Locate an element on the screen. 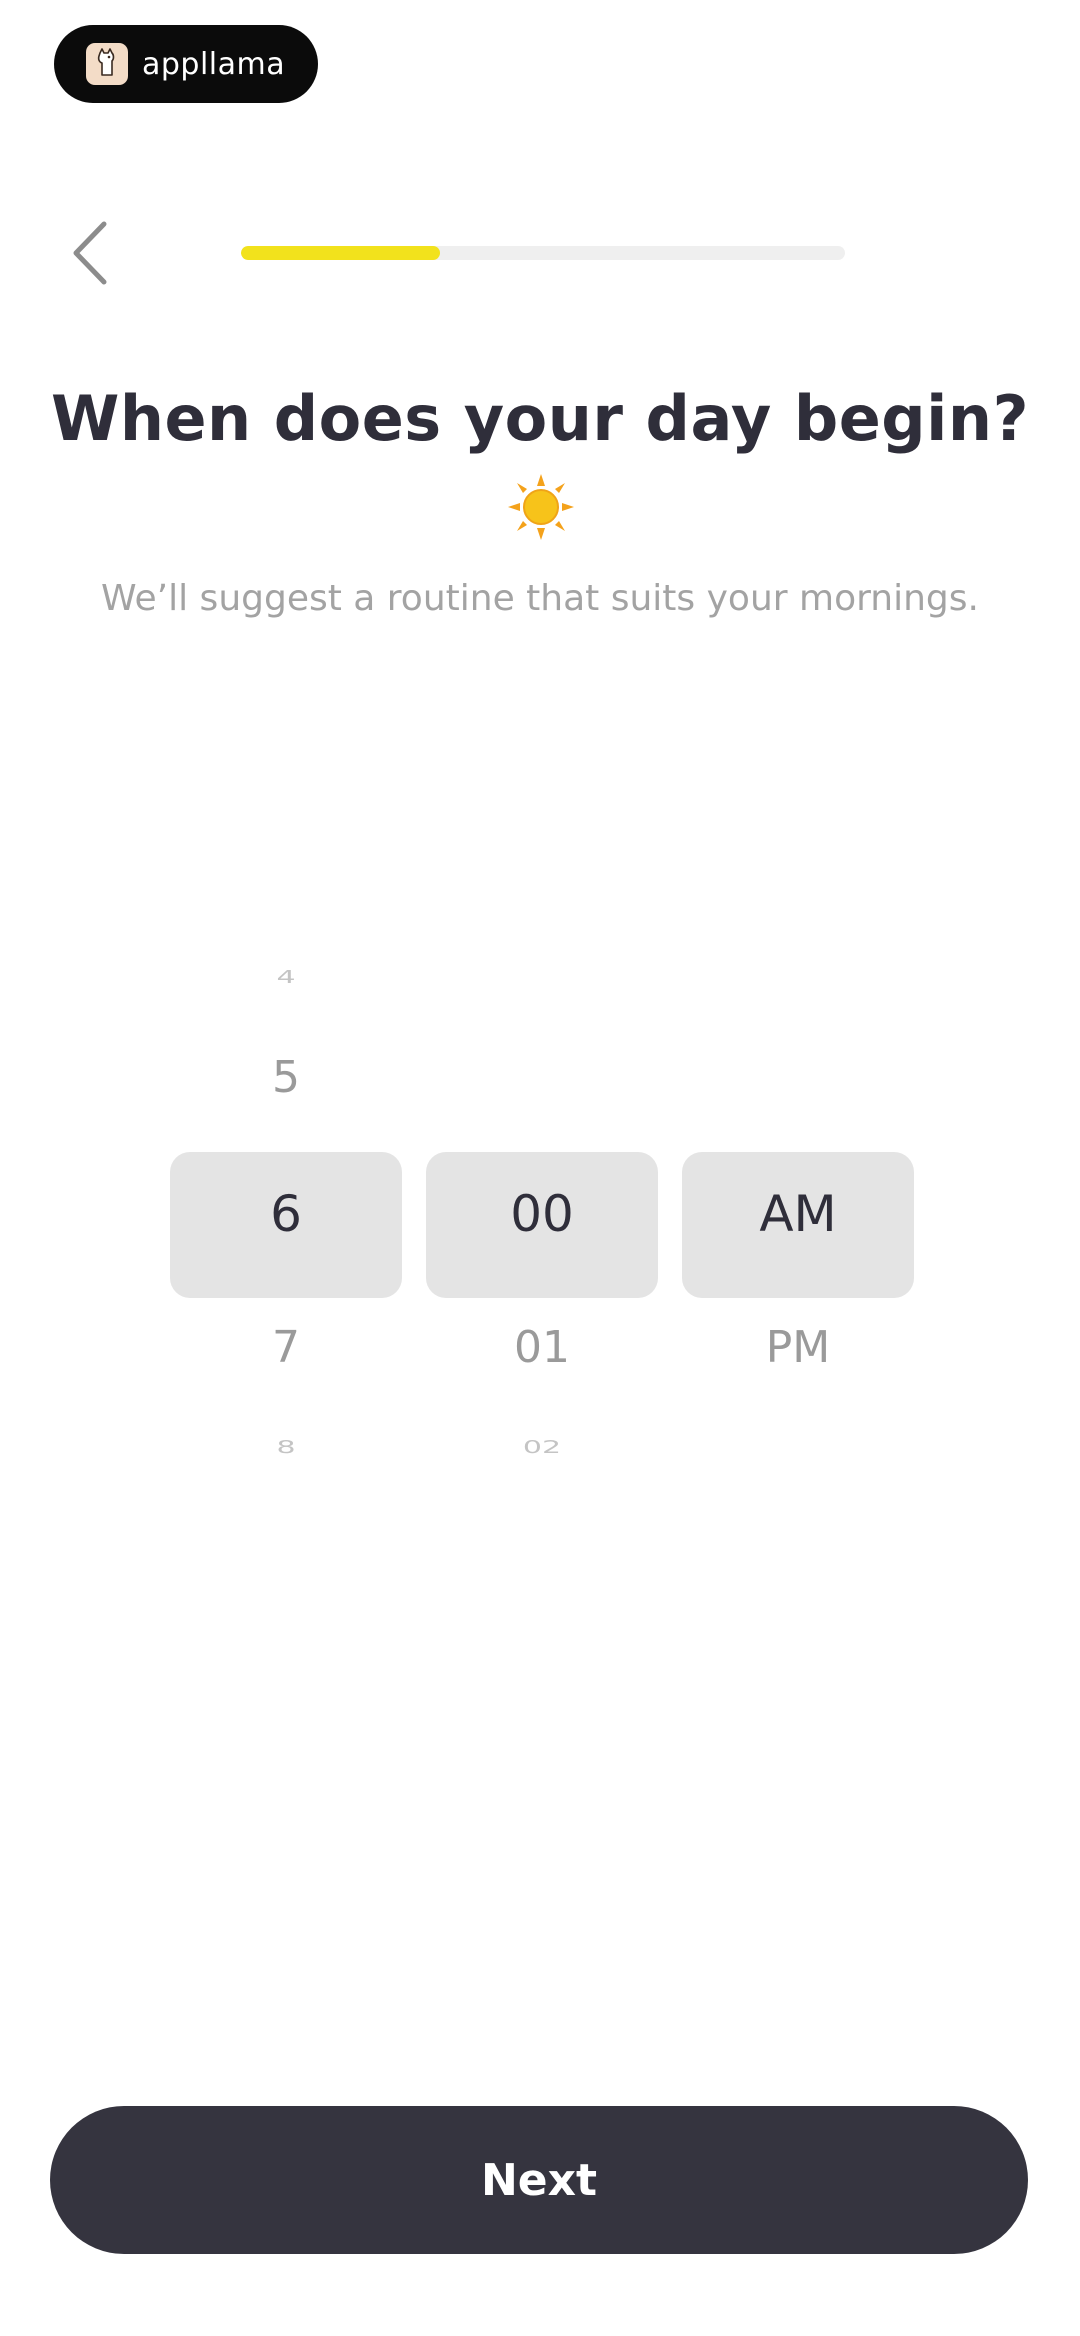 This screenshot has width=1080, height=2336. hour-wheel: 4 5 6 7 8 is located at coordinates (286, 1230).